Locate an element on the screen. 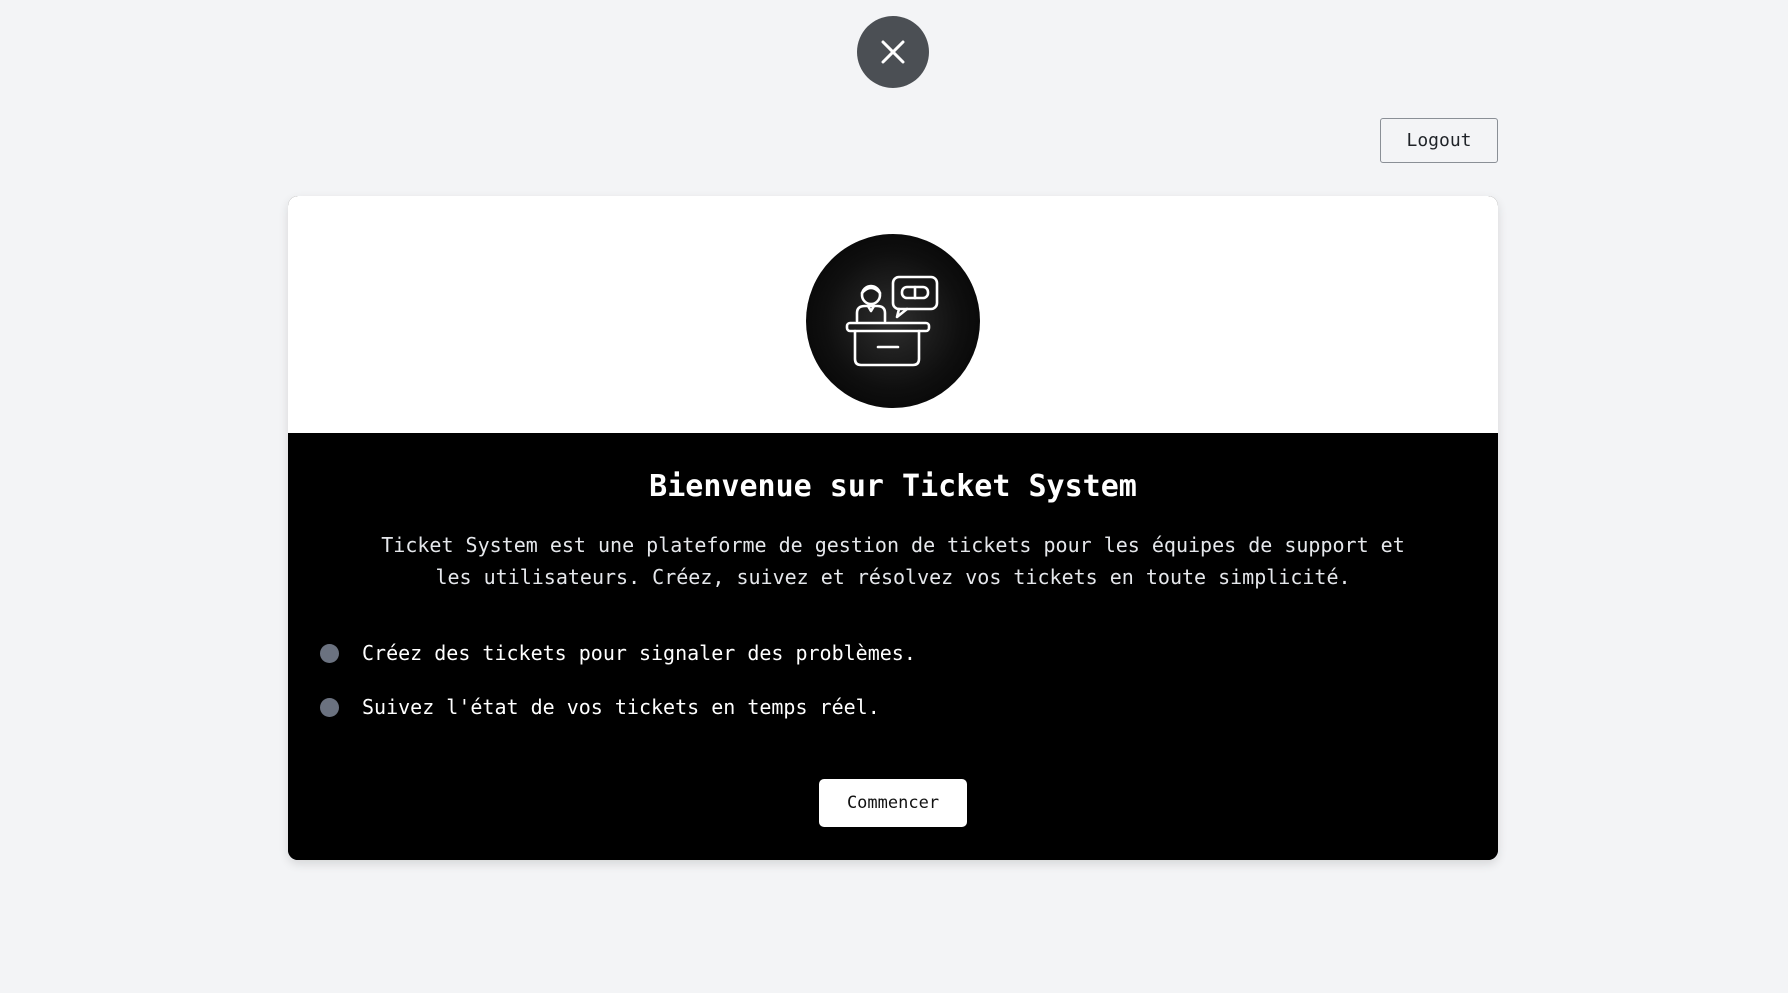  logout-button: Logout is located at coordinates (1439, 140).